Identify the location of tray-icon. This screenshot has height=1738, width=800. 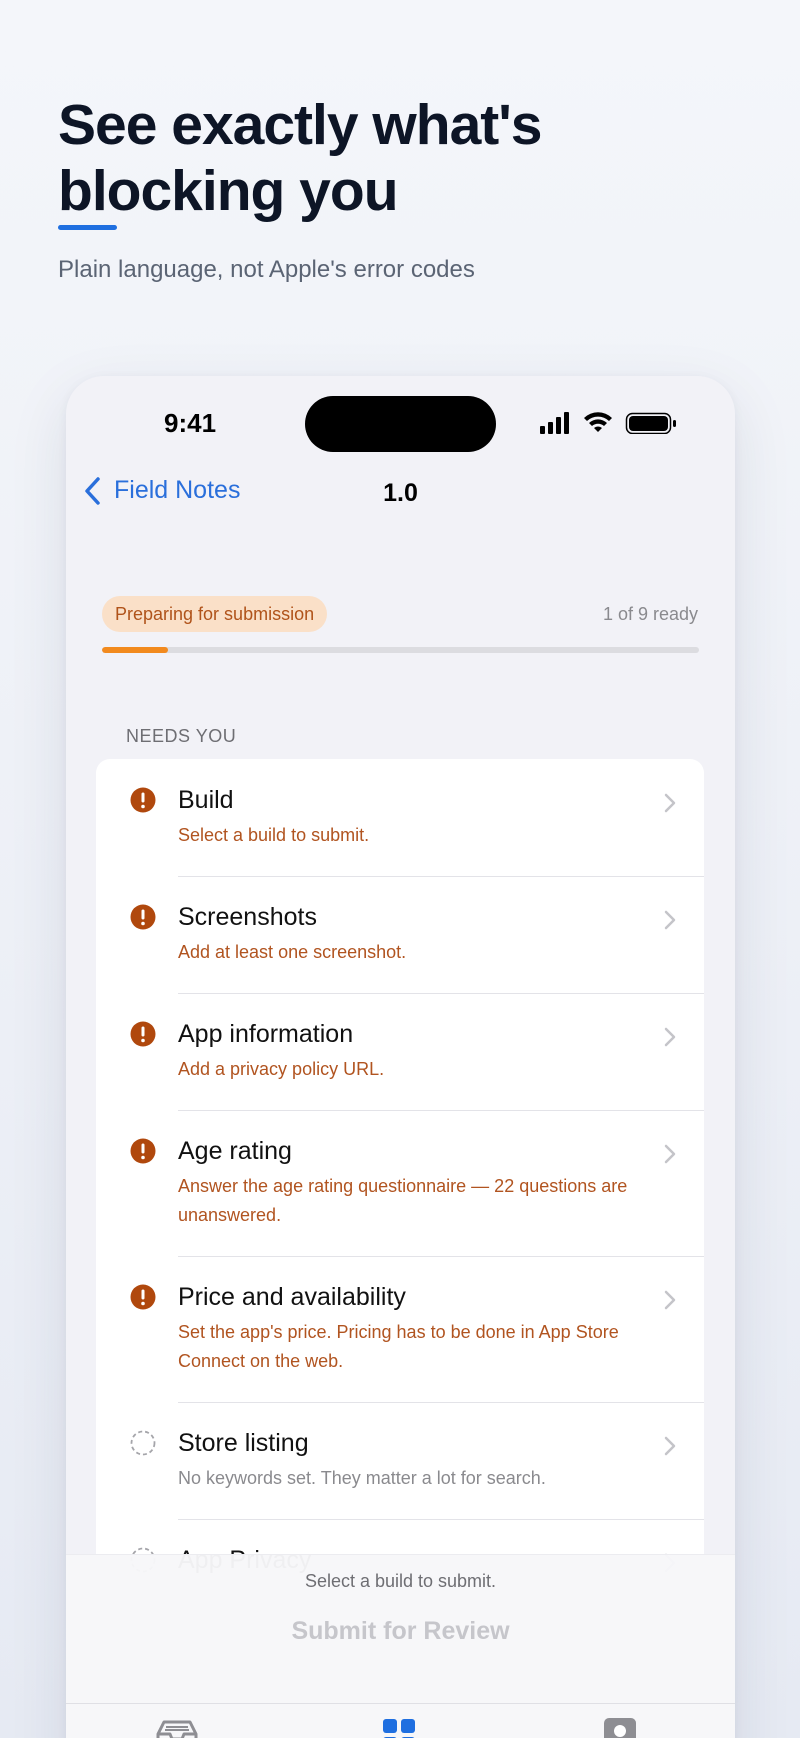
(177, 1728).